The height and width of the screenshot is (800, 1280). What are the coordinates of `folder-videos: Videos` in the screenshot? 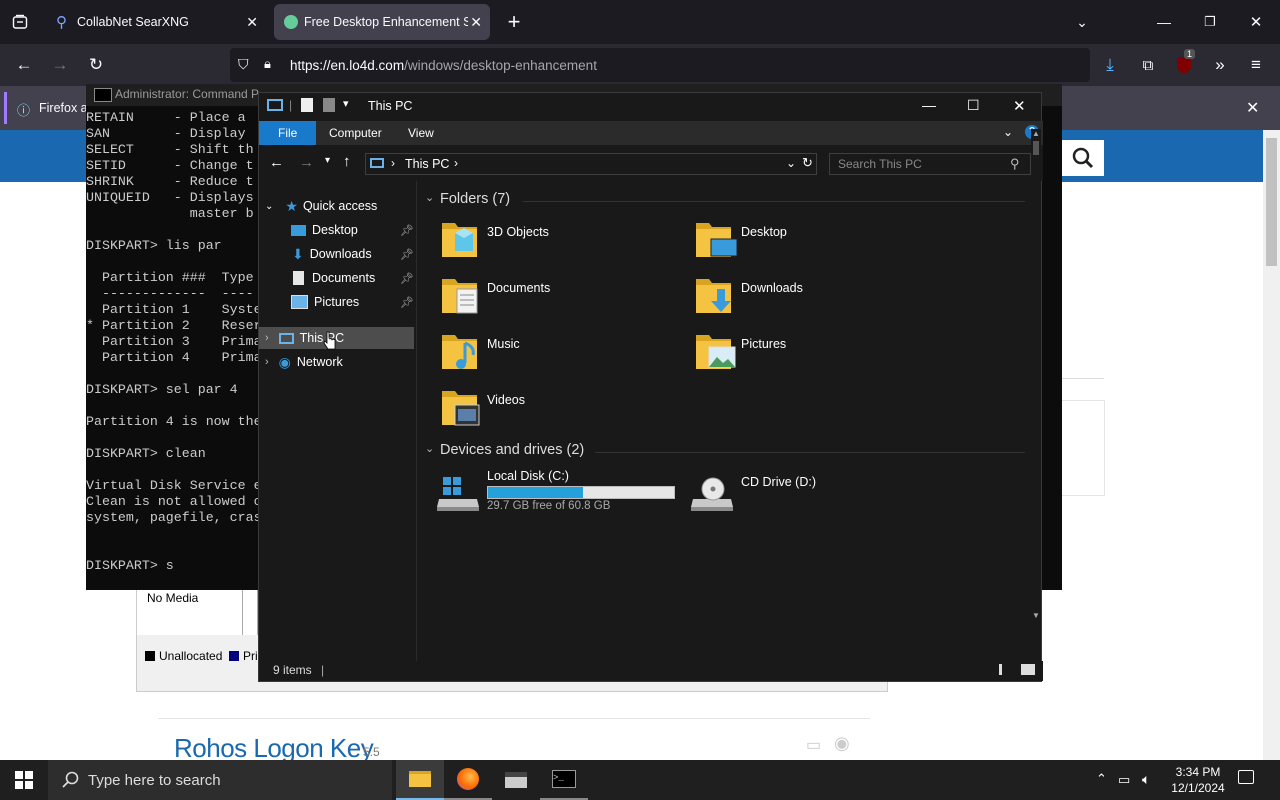 It's located at (561, 412).